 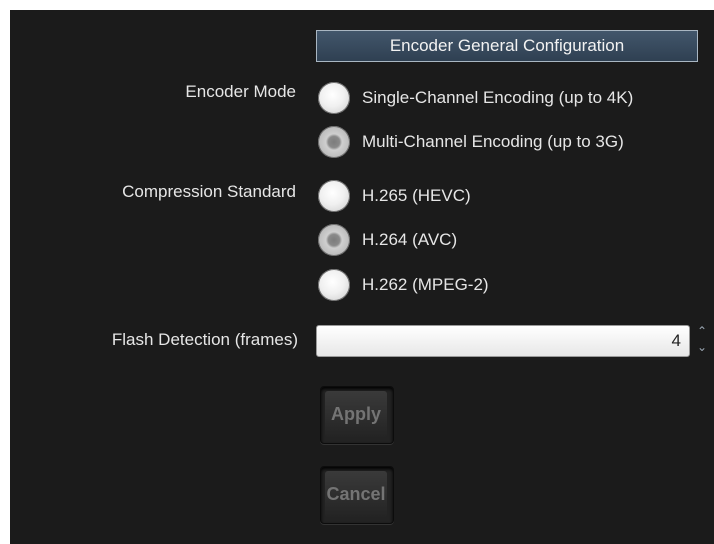 I want to click on encoder-mode-label: Encoder Mode, so click(x=240, y=91).